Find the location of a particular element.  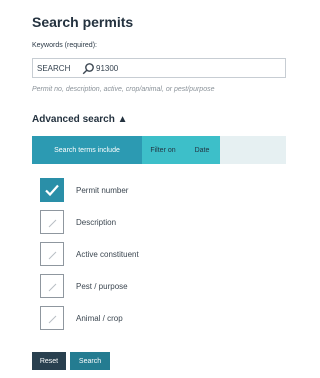

description-checkbox is located at coordinates (52, 222).